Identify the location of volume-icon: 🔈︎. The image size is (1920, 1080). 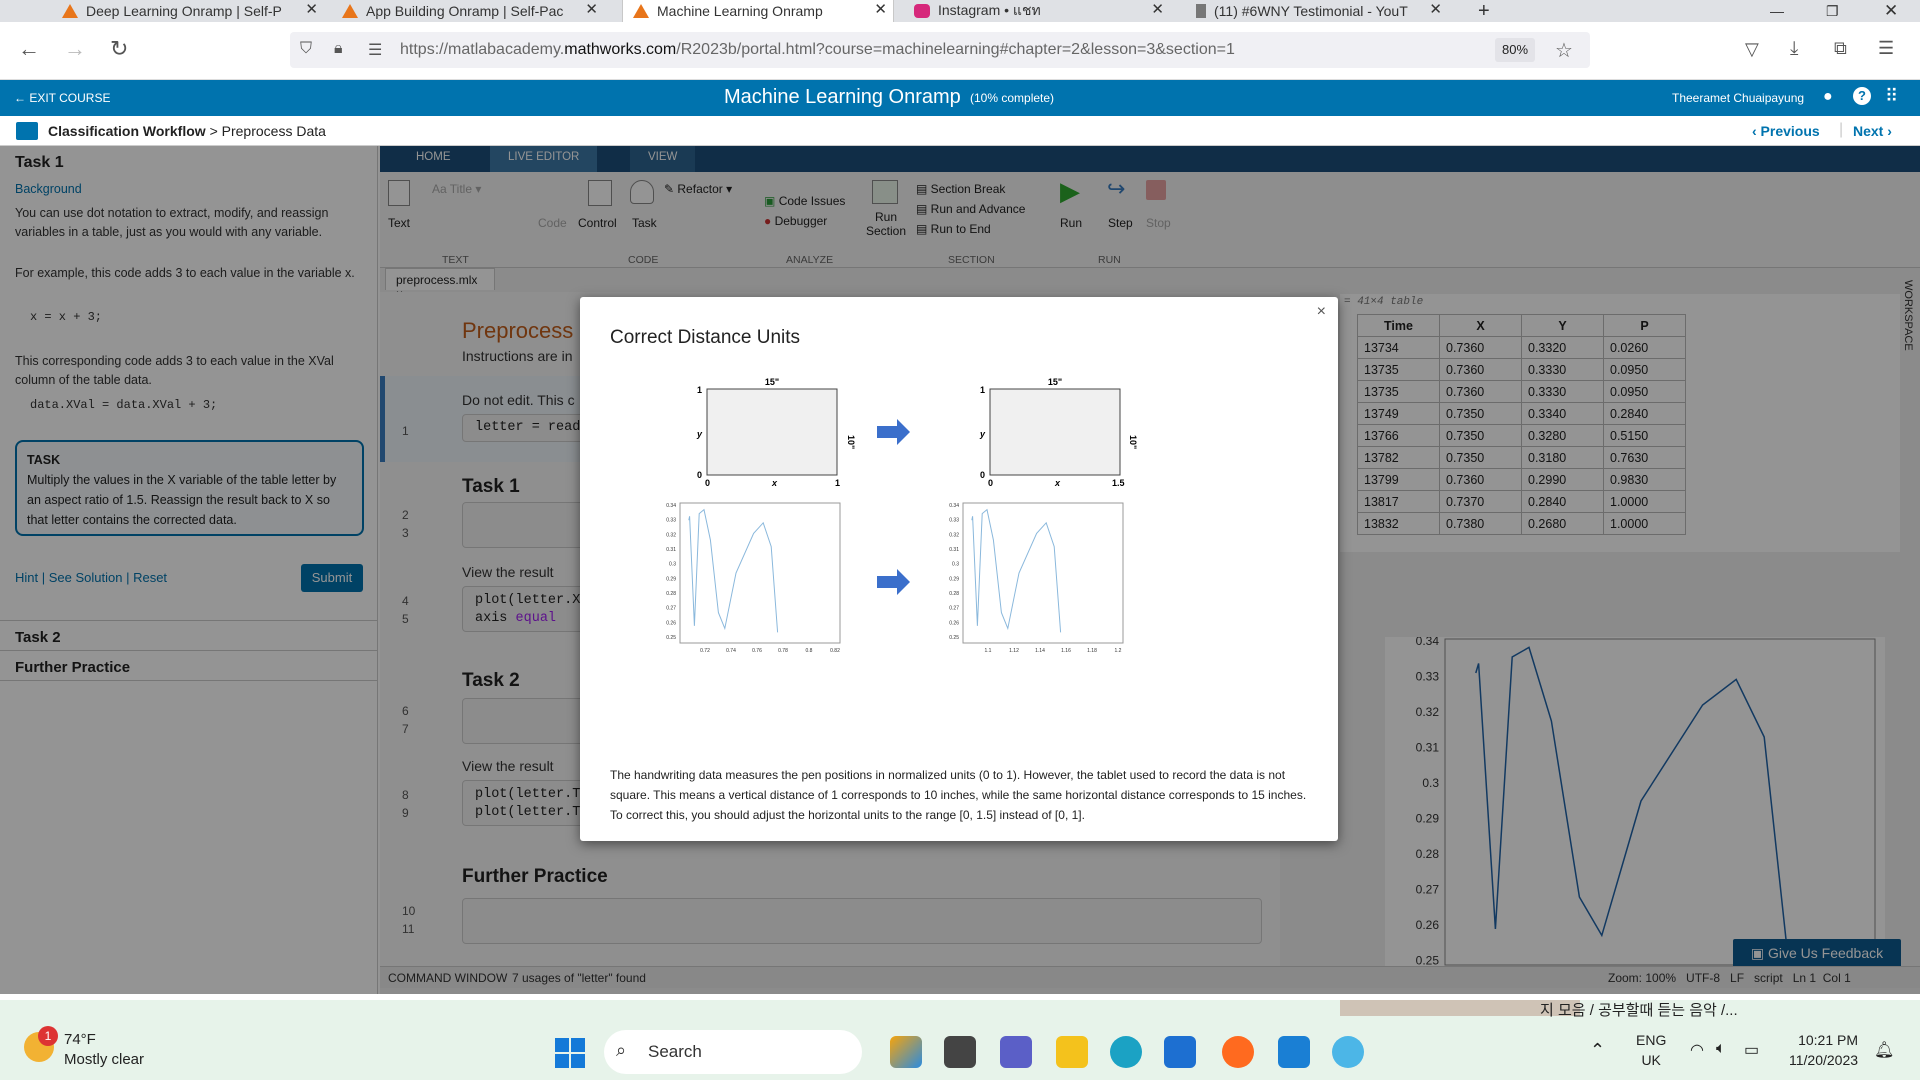
(1721, 1049).